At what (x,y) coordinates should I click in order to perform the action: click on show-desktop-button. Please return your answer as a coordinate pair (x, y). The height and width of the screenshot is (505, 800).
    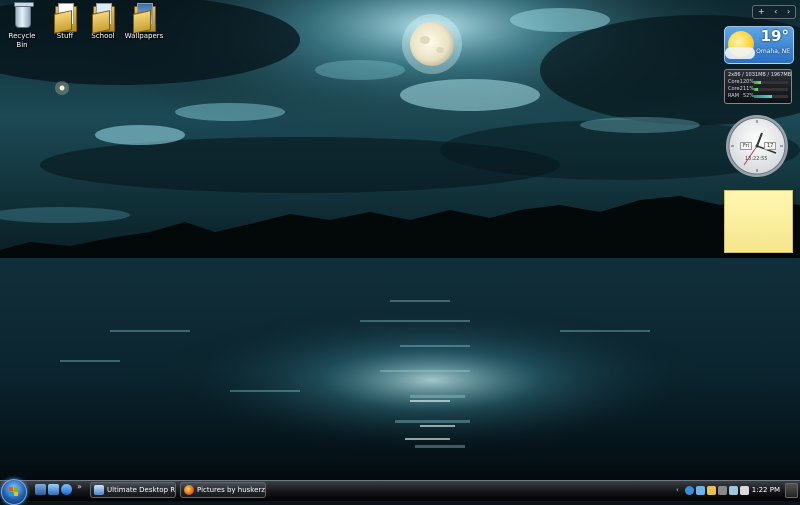
    Looking at the image, I should click on (791, 490).